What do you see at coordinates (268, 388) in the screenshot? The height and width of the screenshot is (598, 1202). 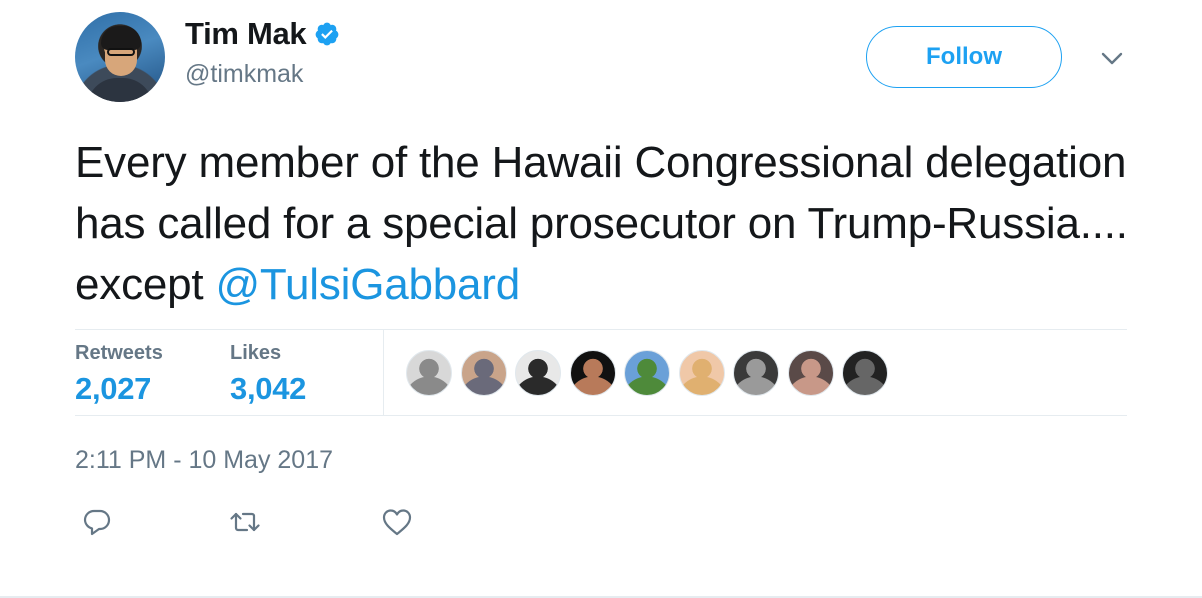 I see `likes-count: 3,042` at bounding box center [268, 388].